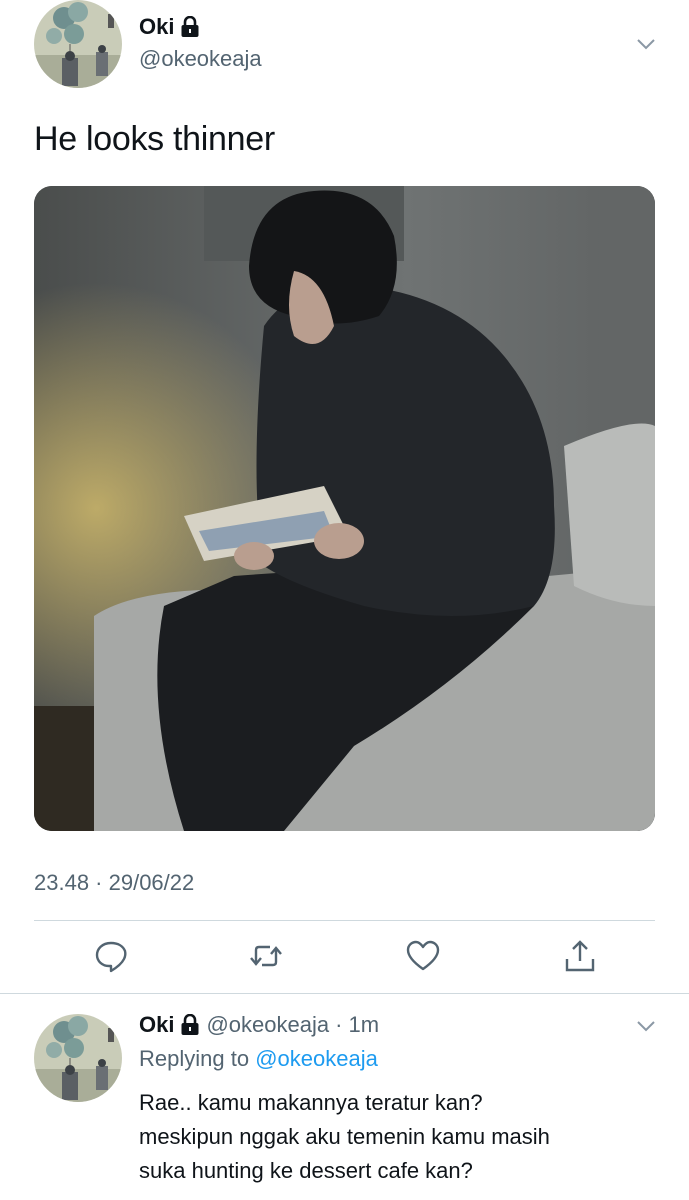 This screenshot has width=689, height=1200. Describe the element at coordinates (200, 59) in the screenshot. I see `author-handle: @okeokeaja` at that location.